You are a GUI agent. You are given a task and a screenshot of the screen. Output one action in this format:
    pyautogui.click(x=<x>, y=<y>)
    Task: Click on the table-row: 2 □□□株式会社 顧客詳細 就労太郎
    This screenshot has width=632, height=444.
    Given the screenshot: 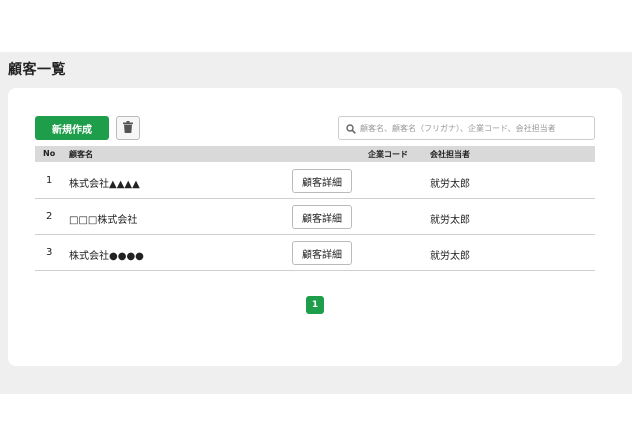 What is the action you would take?
    pyautogui.click(x=315, y=217)
    